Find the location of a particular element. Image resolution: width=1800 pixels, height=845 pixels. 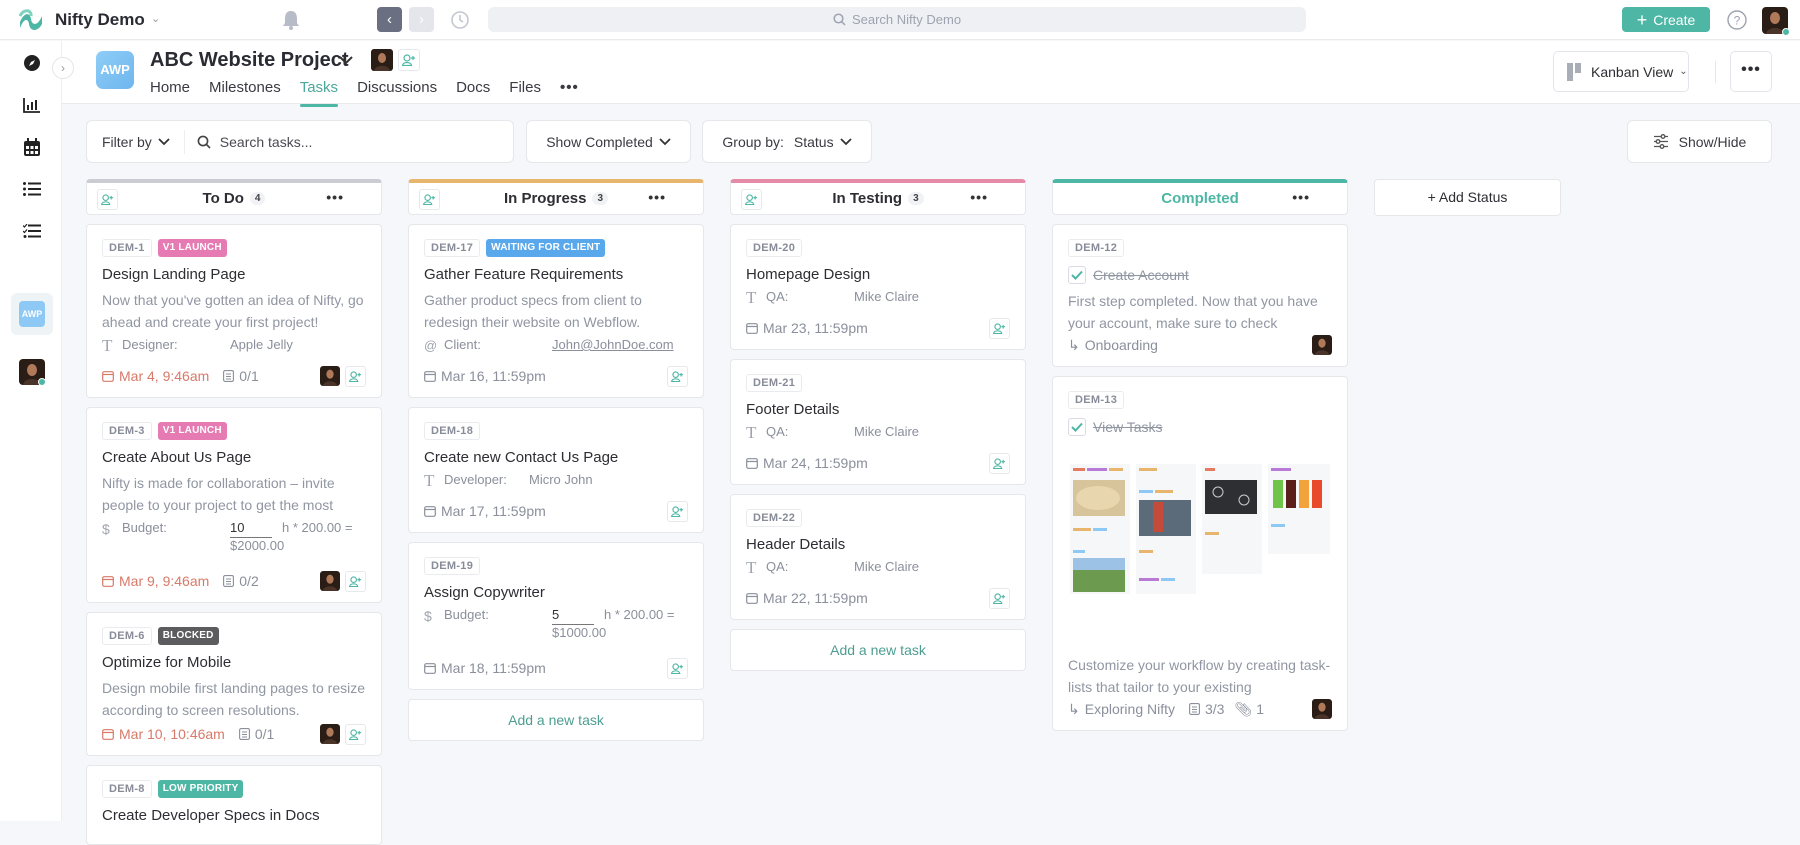

due-date: Mar 16, 11:59pm is located at coordinates (485, 376).